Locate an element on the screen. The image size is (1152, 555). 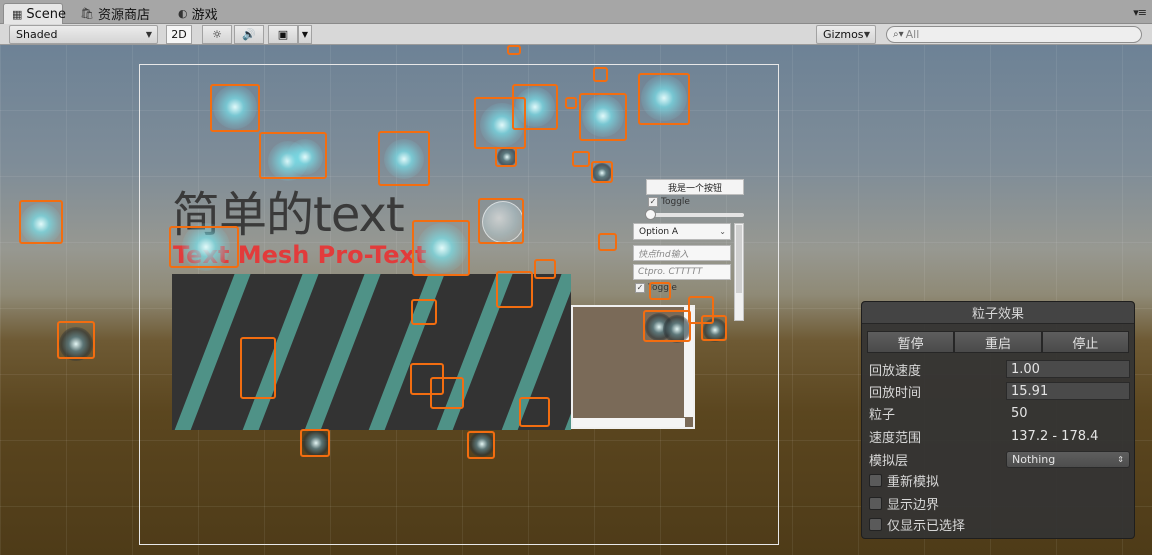
simulation-layers-row: 模拟层 Nothing ⇕ is located at coordinates (1000, 459).